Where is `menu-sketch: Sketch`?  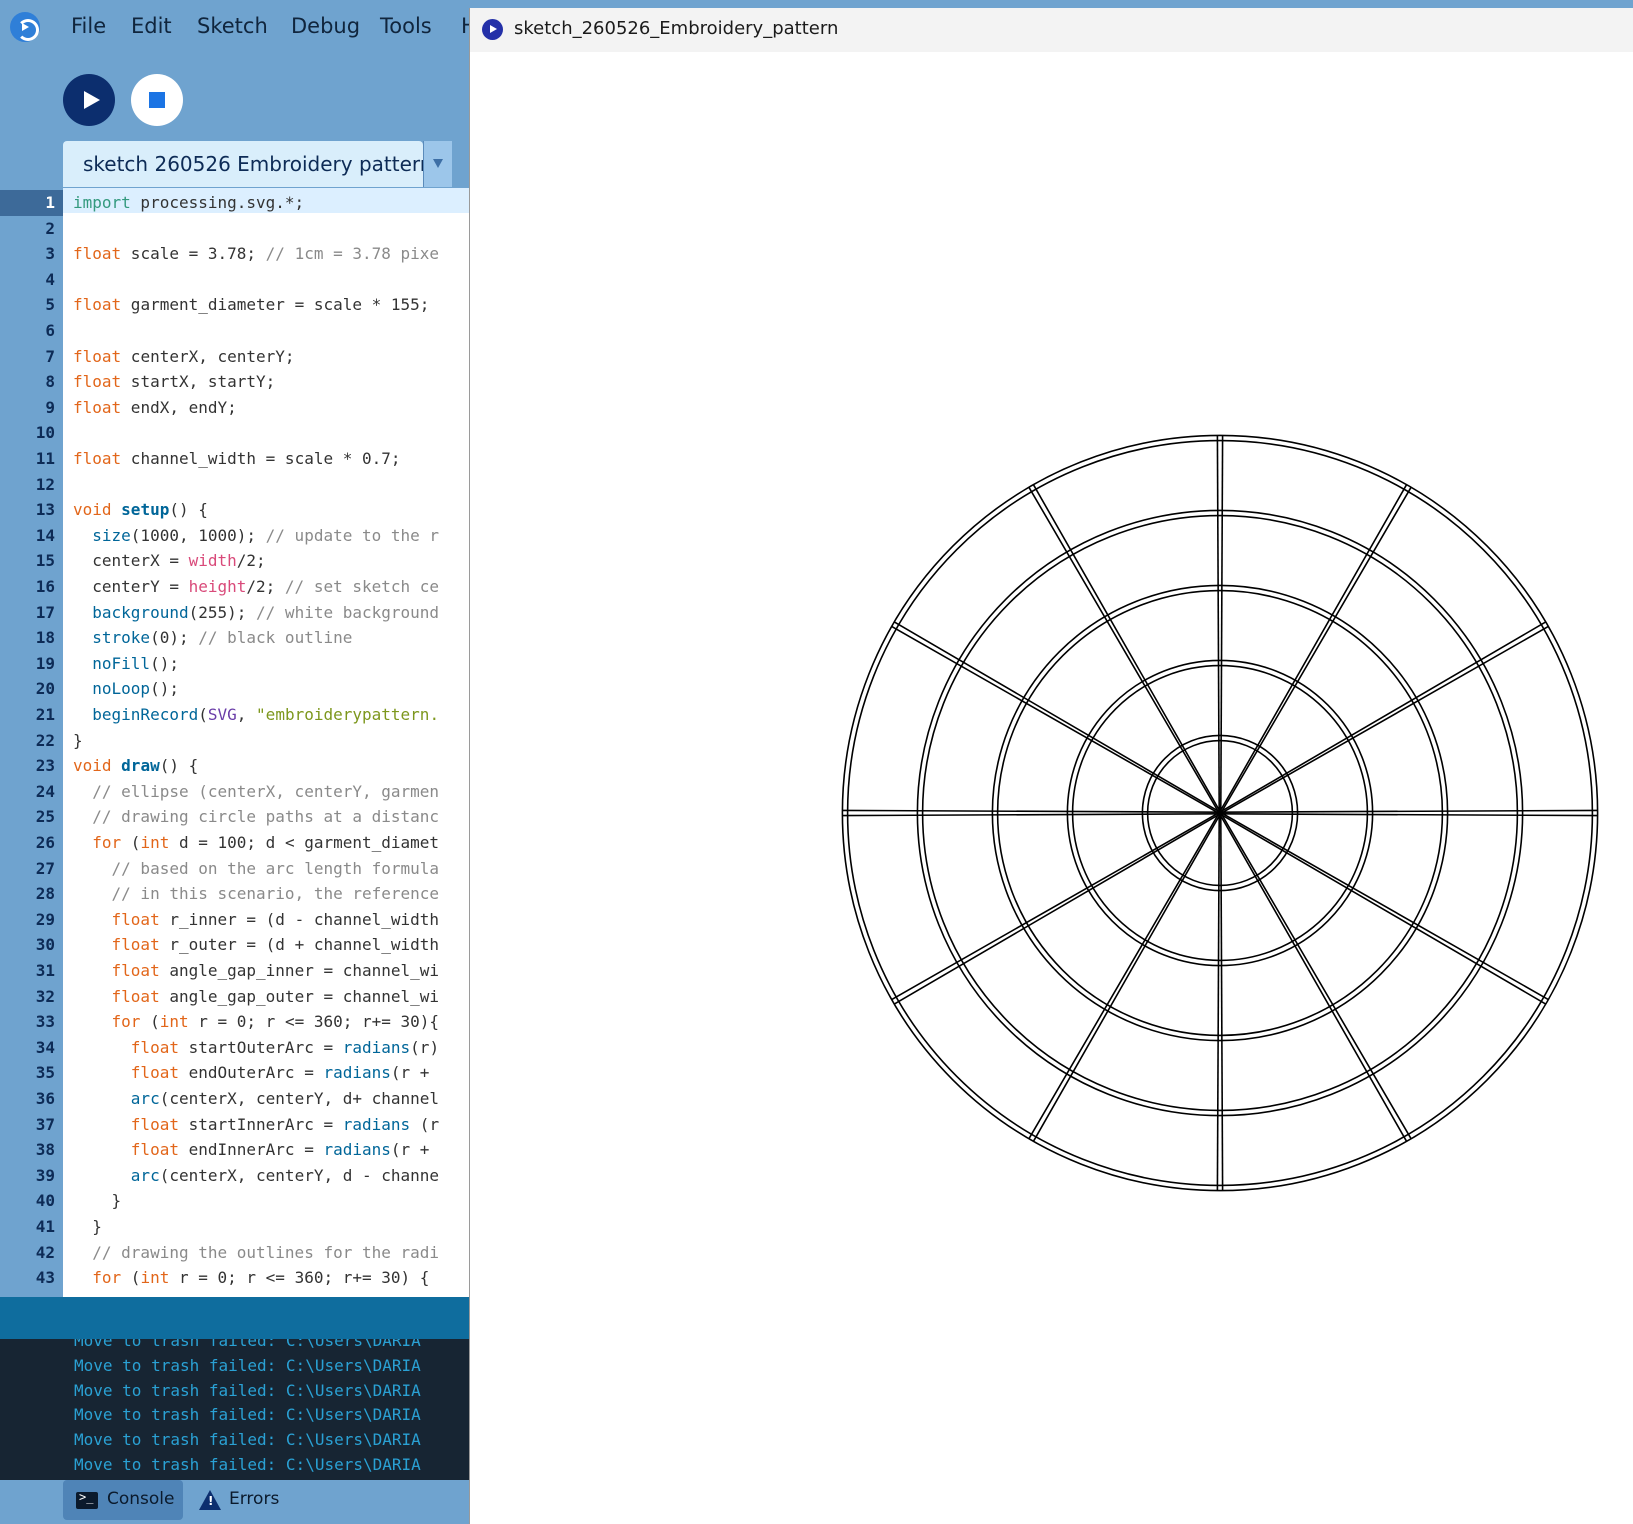
menu-sketch: Sketch is located at coordinates (232, 26).